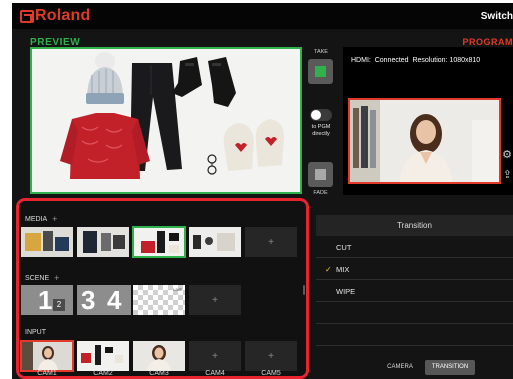  I want to click on take-button, so click(320, 71).